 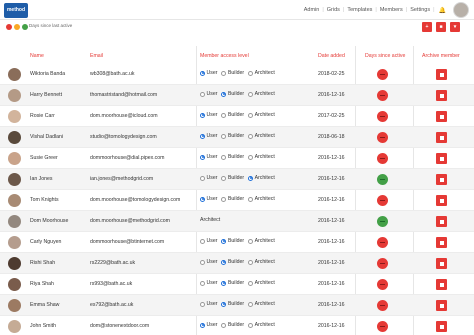 What do you see at coordinates (385, 56) in the screenshot?
I see `header-days-active: Days since active` at bounding box center [385, 56].